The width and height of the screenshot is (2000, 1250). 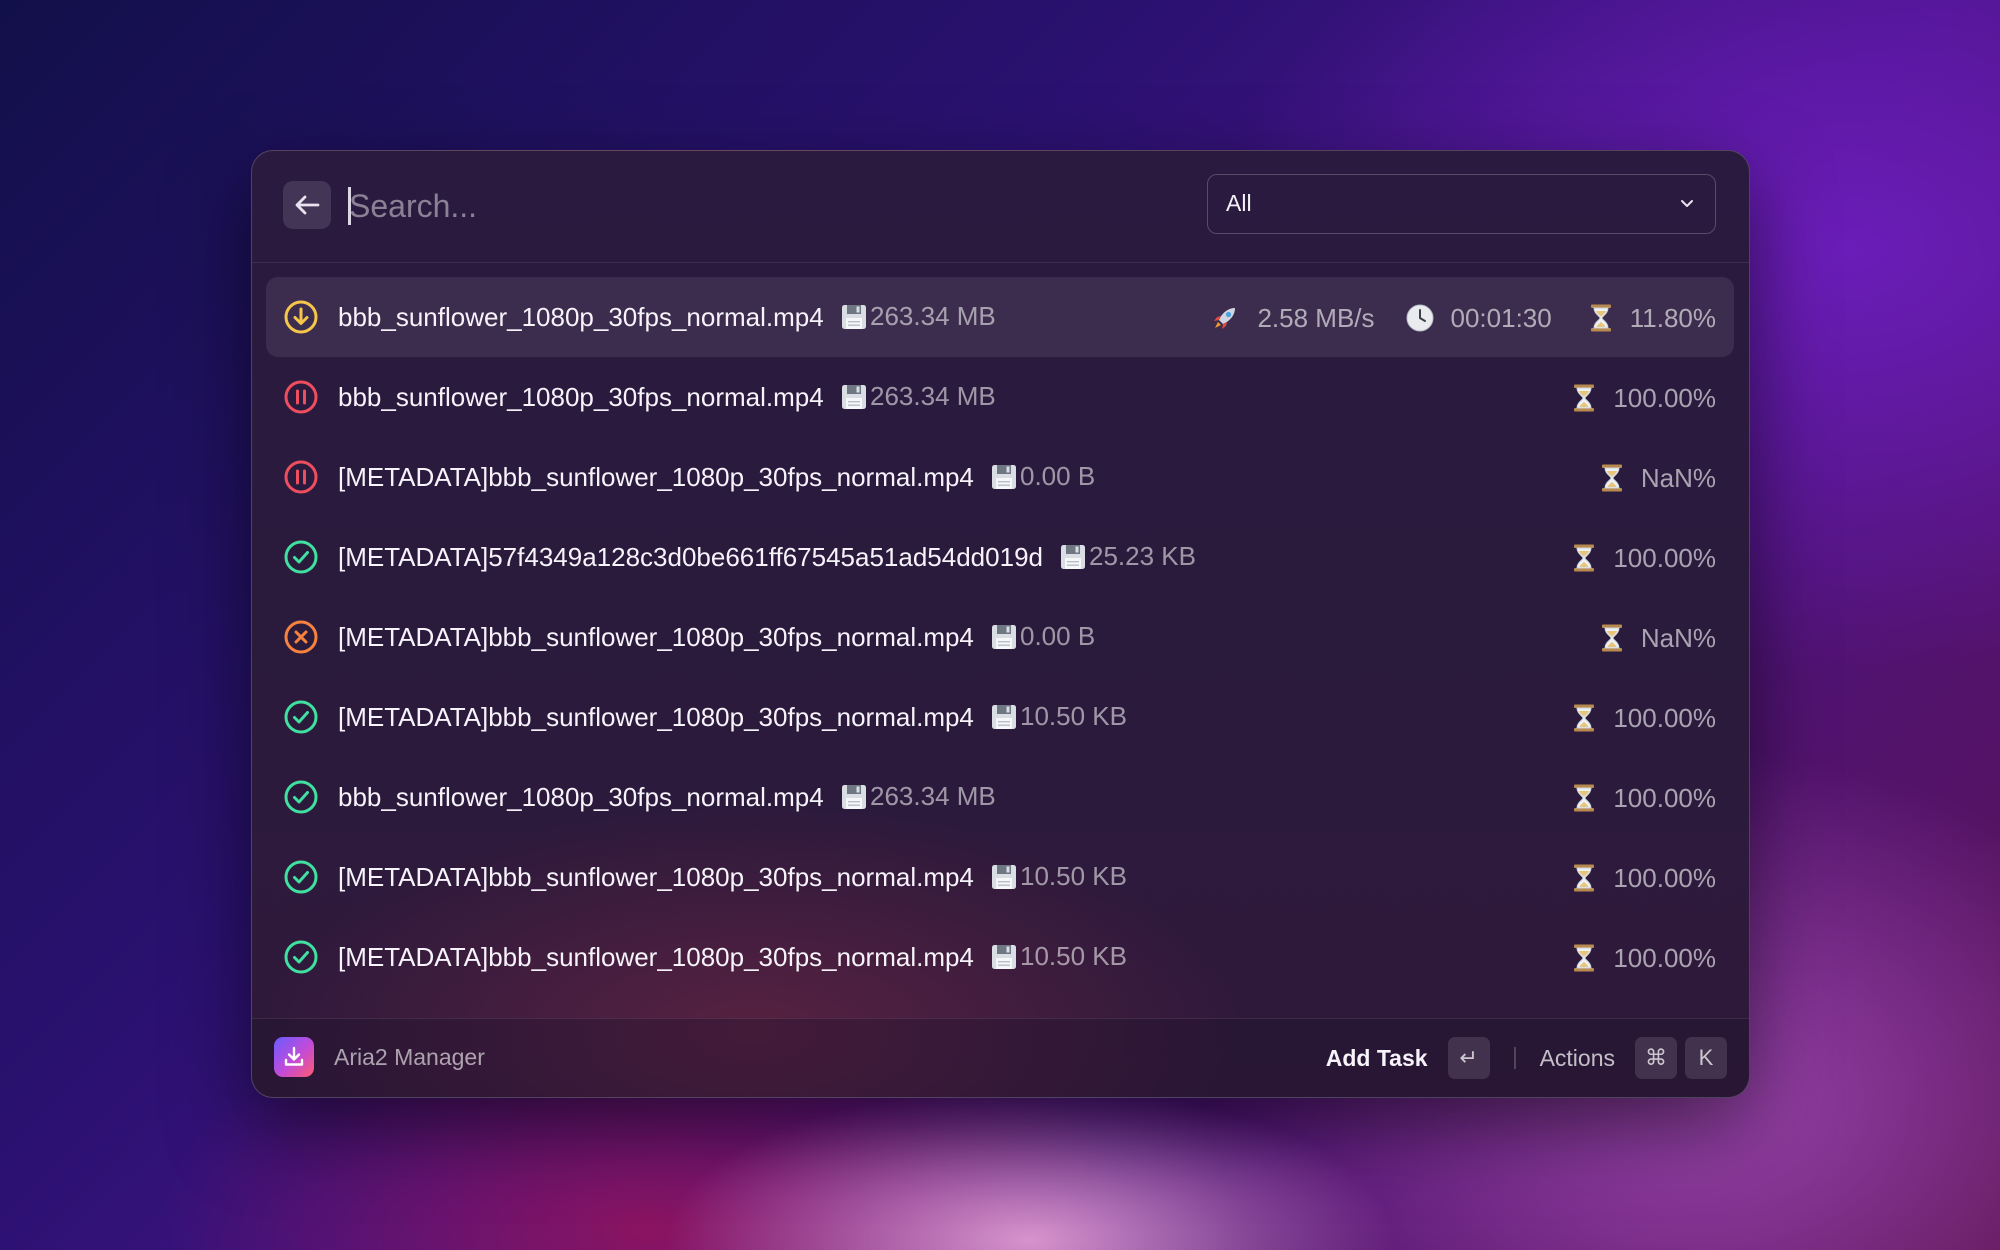 I want to click on task-size: 25.23 KB, so click(x=1127, y=556).